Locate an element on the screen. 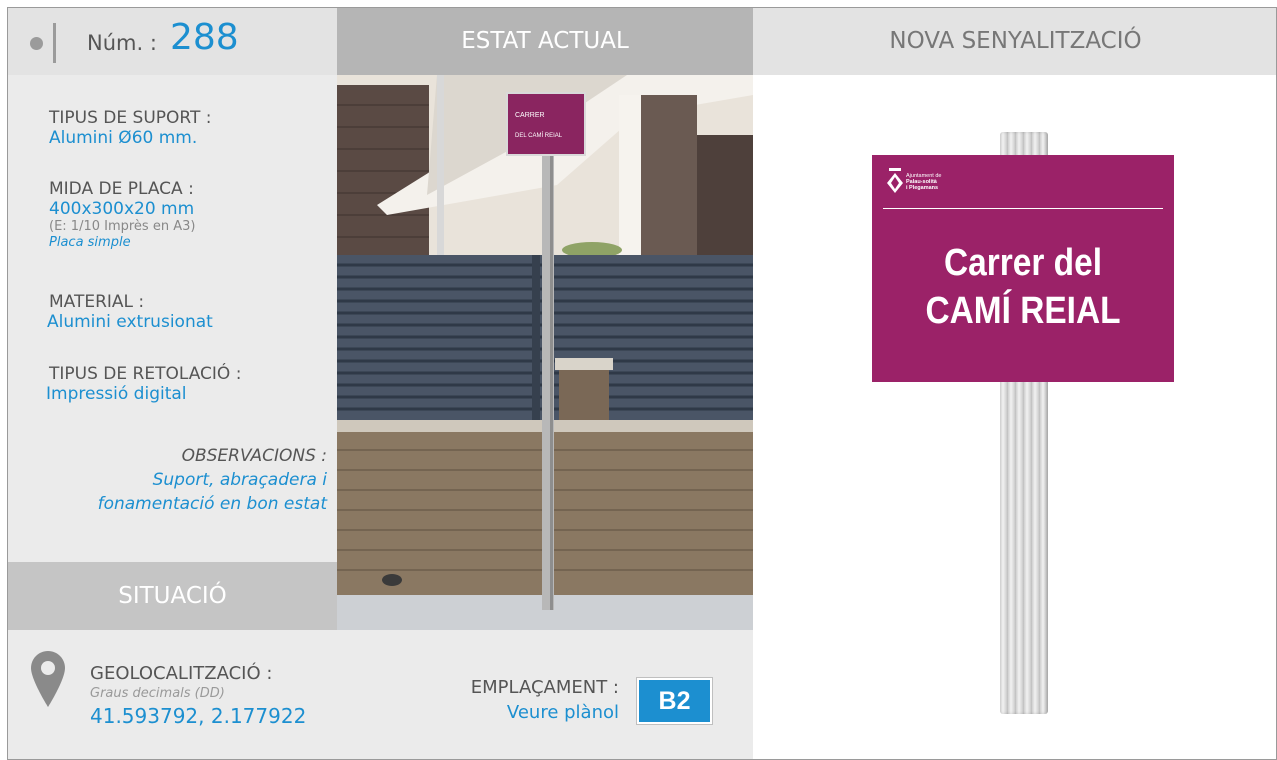 The height and width of the screenshot is (760, 1277). veure-planol-link: Veure plànol is located at coordinates (563, 712).